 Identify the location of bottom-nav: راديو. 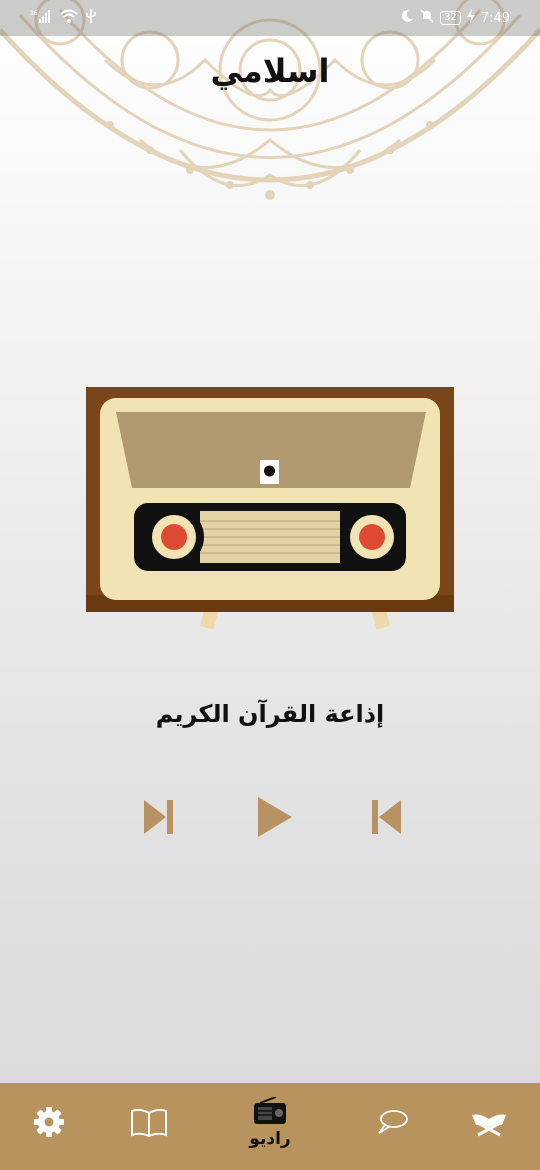
(270, 1126).